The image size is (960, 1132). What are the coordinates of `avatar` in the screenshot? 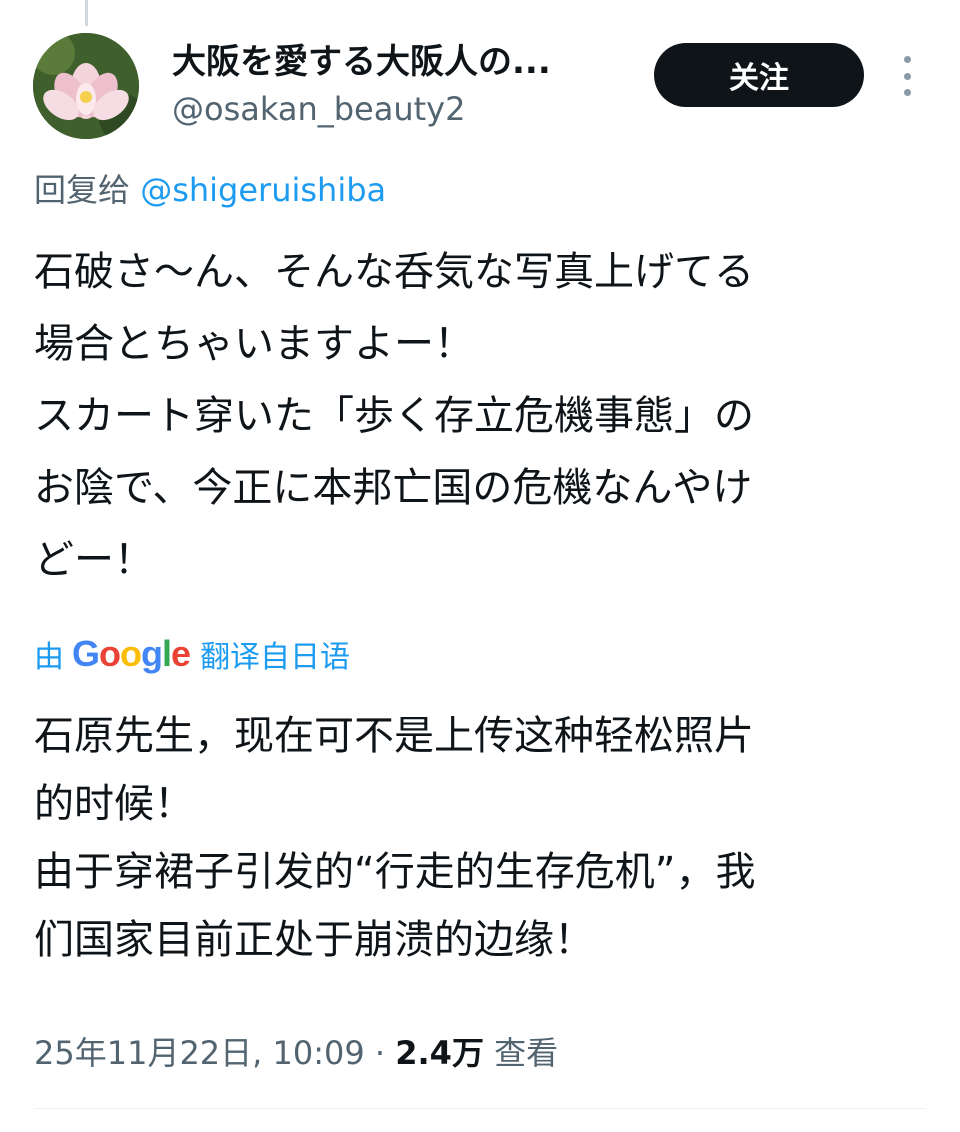 It's located at (86, 86).